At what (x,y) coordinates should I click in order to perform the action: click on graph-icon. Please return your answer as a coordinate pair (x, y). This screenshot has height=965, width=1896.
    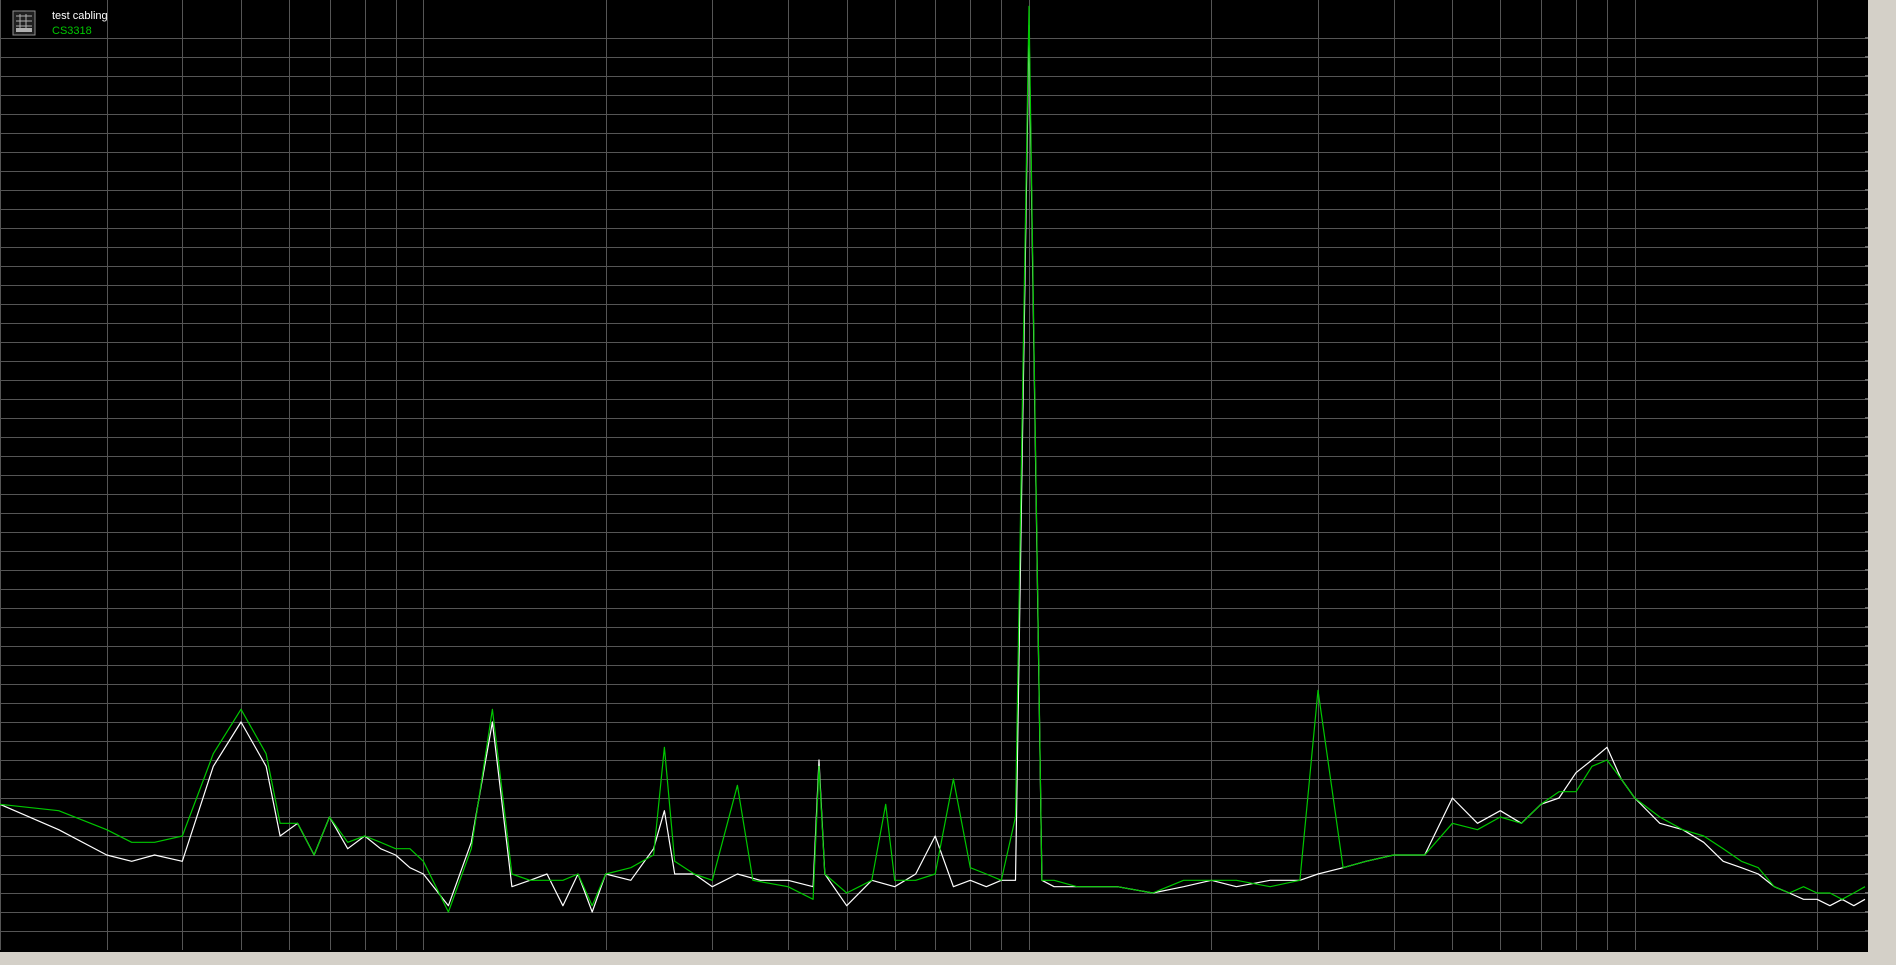
    Looking at the image, I should click on (24, 23).